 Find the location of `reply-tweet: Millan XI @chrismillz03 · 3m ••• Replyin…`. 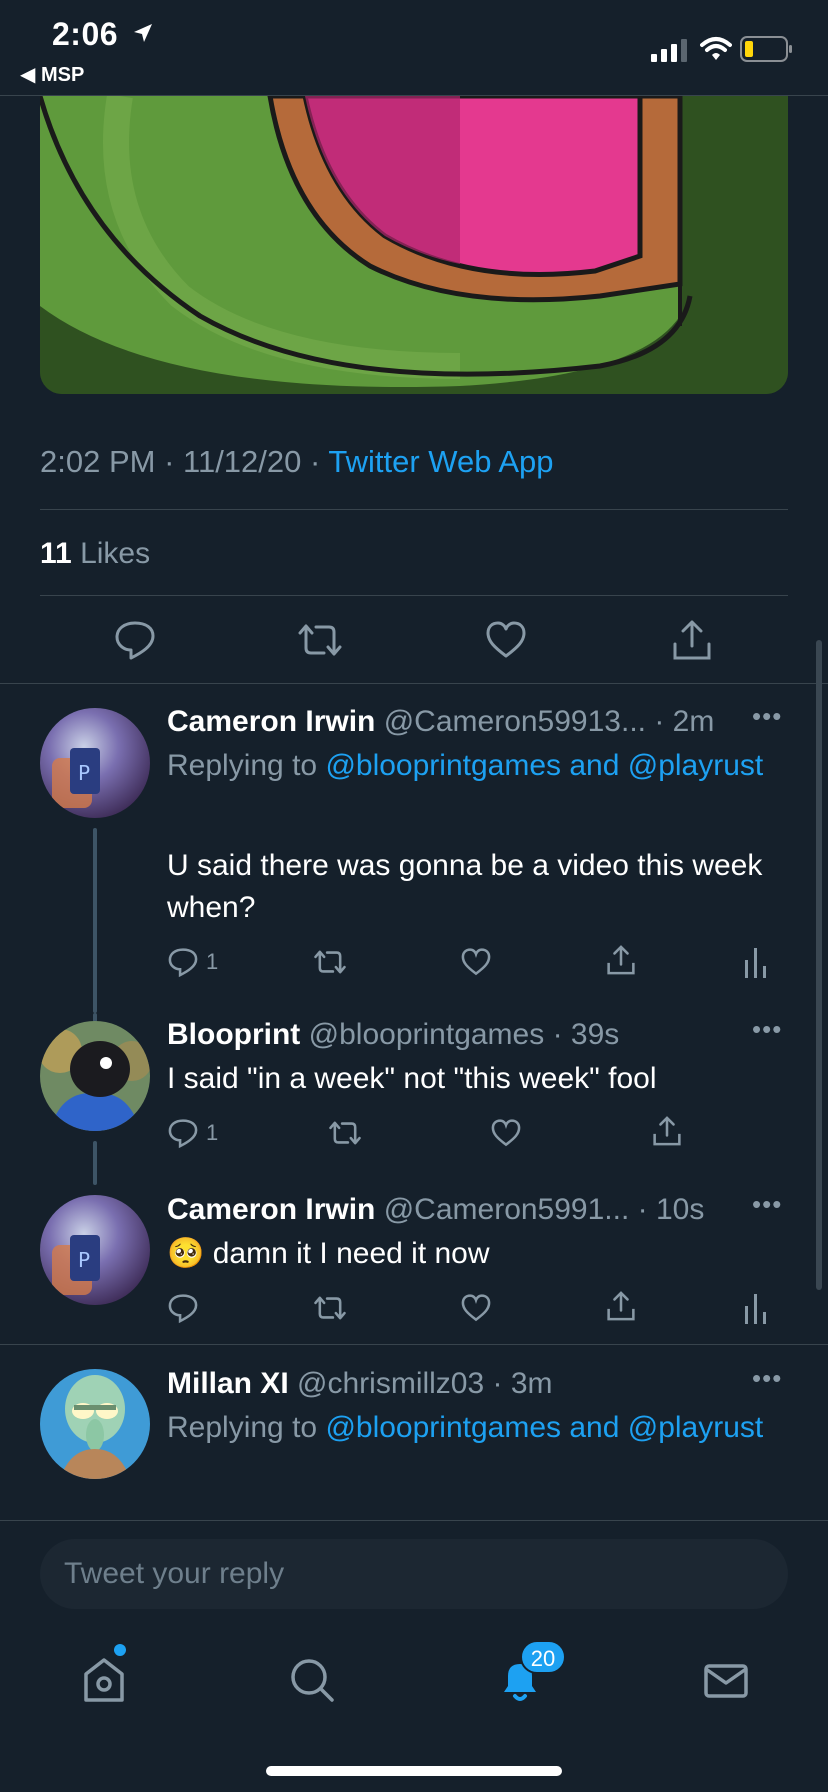

reply-tweet: Millan XI @chrismillz03 · 3m ••• Replyin… is located at coordinates (414, 1432).